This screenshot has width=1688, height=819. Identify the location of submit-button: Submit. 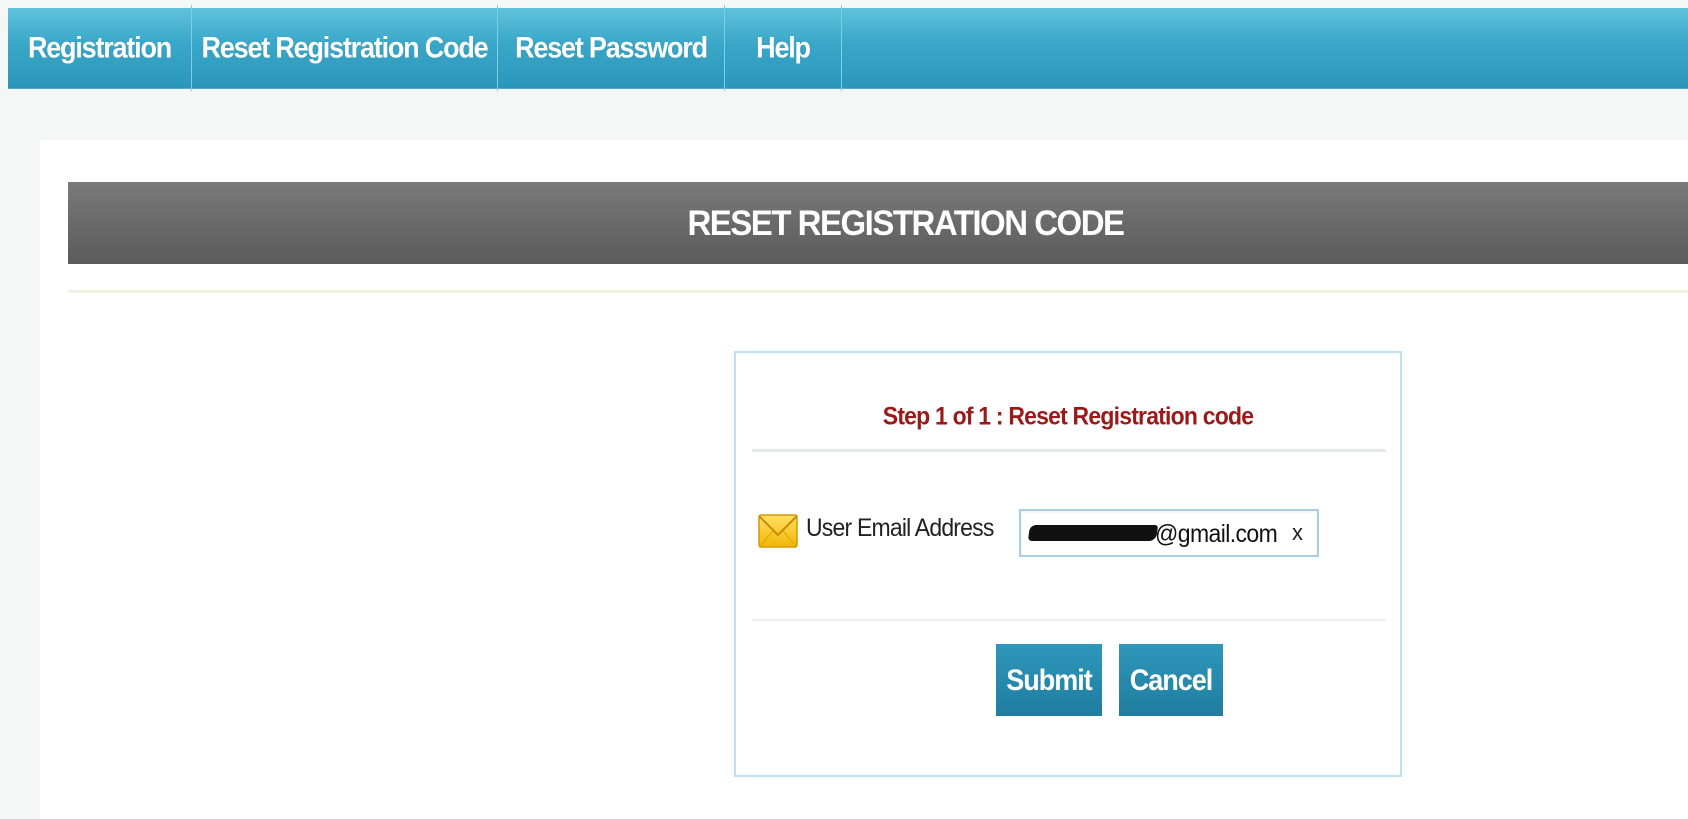
(1049, 680).